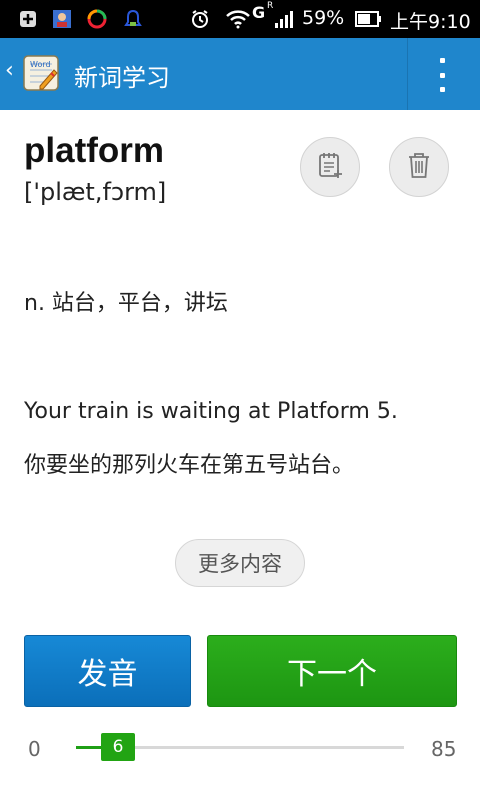 The image size is (480, 800). Describe the element at coordinates (133, 19) in the screenshot. I see `notification-bell-icon` at that location.